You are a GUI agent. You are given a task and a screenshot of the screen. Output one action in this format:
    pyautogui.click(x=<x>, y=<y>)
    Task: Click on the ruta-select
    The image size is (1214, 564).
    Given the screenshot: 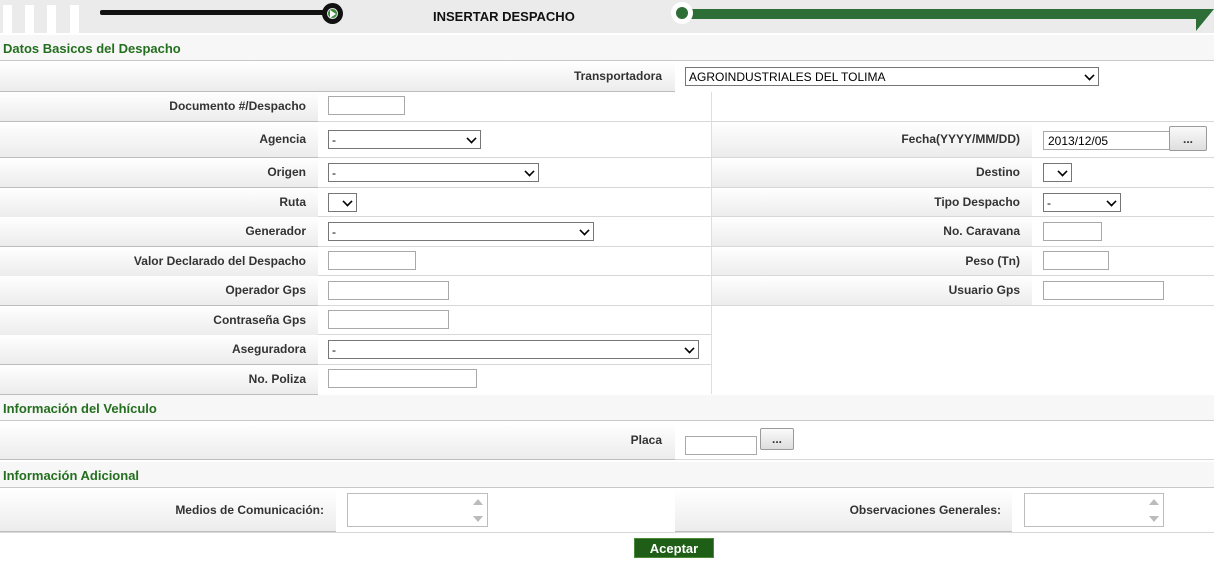 What is the action you would take?
    pyautogui.click(x=342, y=202)
    